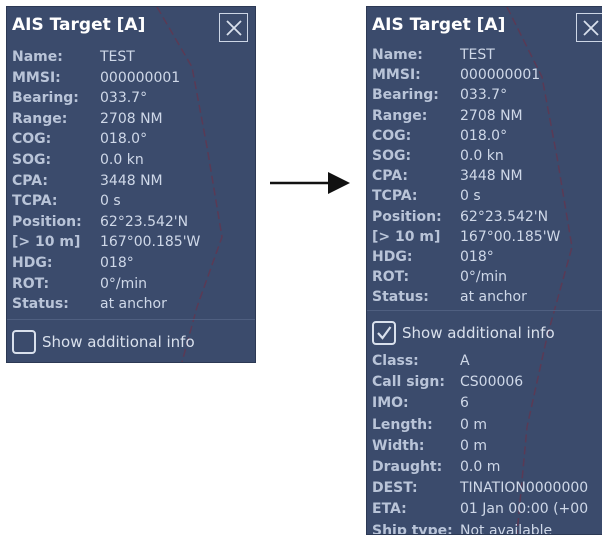 This screenshot has height=535, width=602. I want to click on field-label: Length:, so click(402, 424).